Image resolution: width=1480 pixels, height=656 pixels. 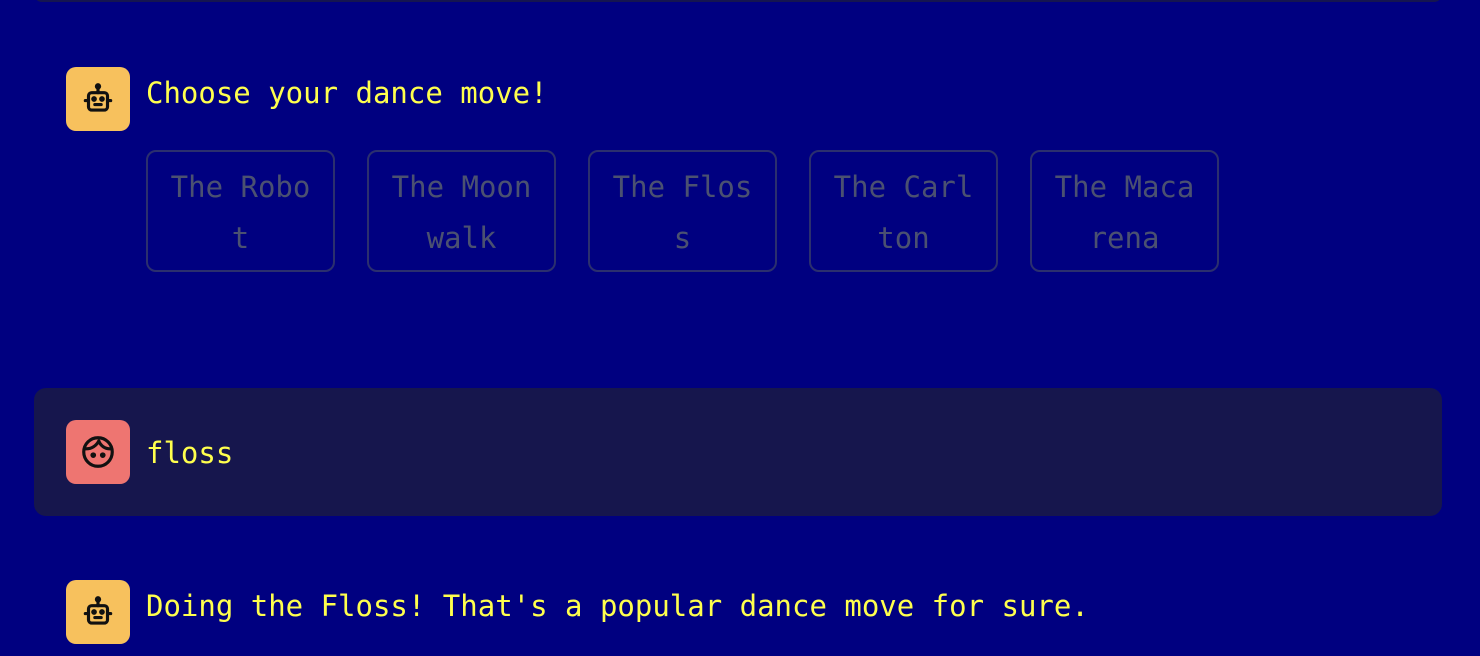 I want to click on choice-label: The Moonwalk, so click(x=461, y=212).